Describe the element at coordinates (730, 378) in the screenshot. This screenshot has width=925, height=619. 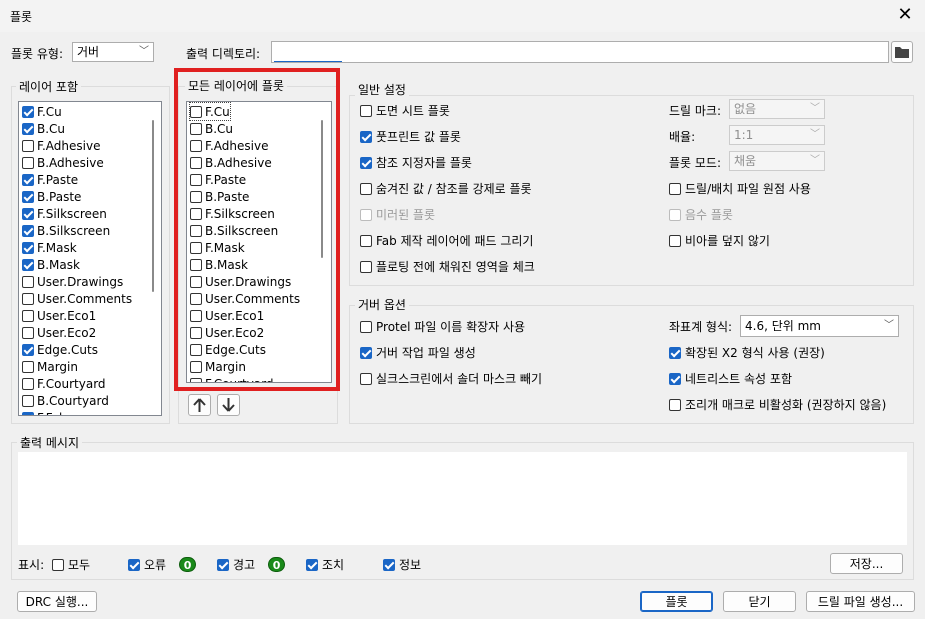
I see `gerber-right-option: 네트리스트 속성 포함` at that location.